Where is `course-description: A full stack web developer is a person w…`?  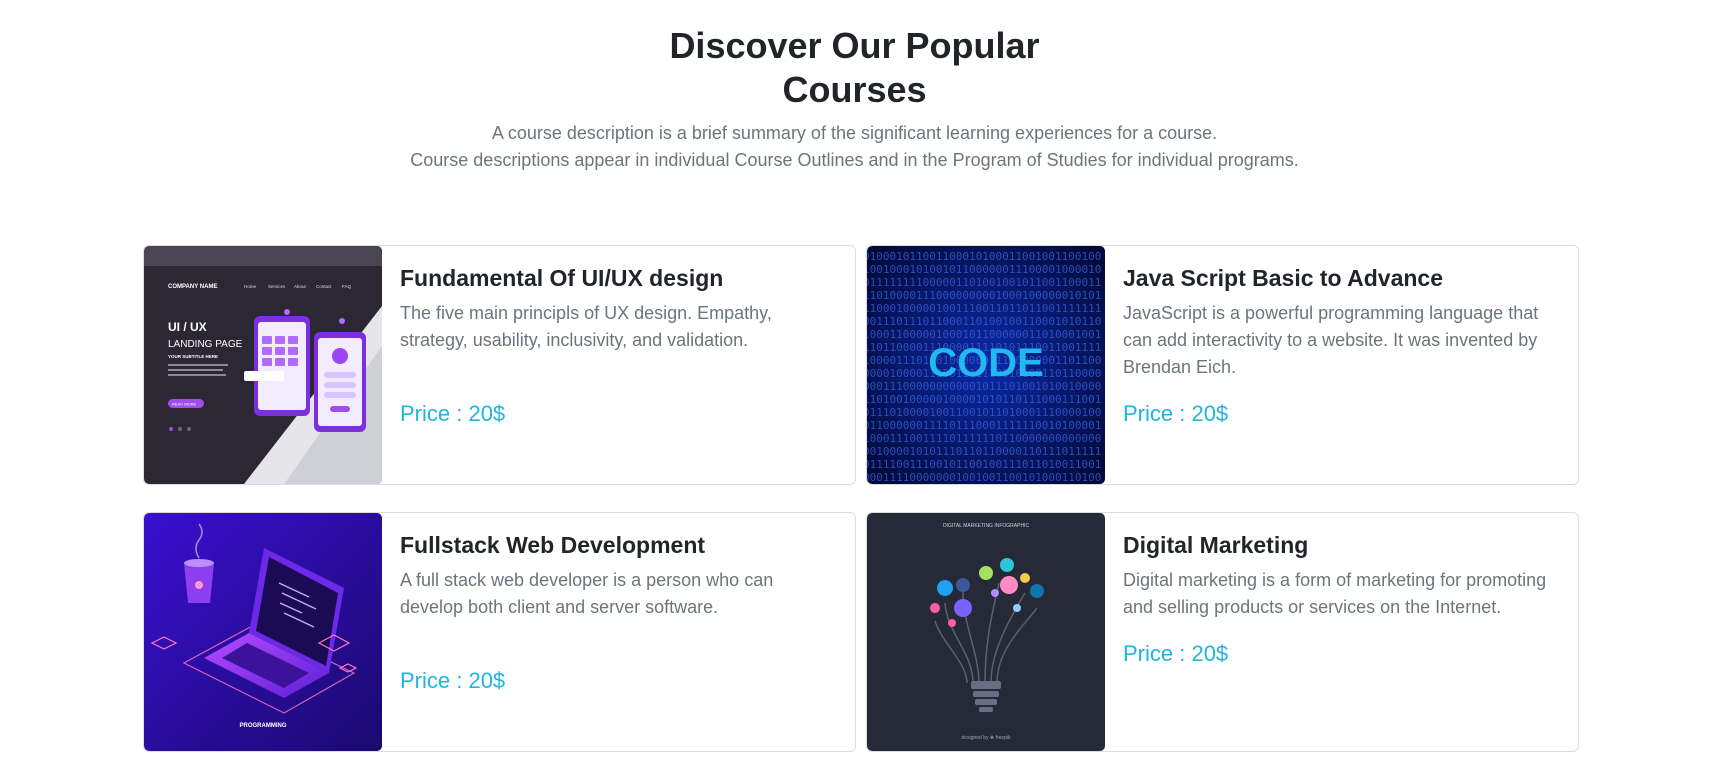
course-description: A full stack web developer is a person w… is located at coordinates (587, 593).